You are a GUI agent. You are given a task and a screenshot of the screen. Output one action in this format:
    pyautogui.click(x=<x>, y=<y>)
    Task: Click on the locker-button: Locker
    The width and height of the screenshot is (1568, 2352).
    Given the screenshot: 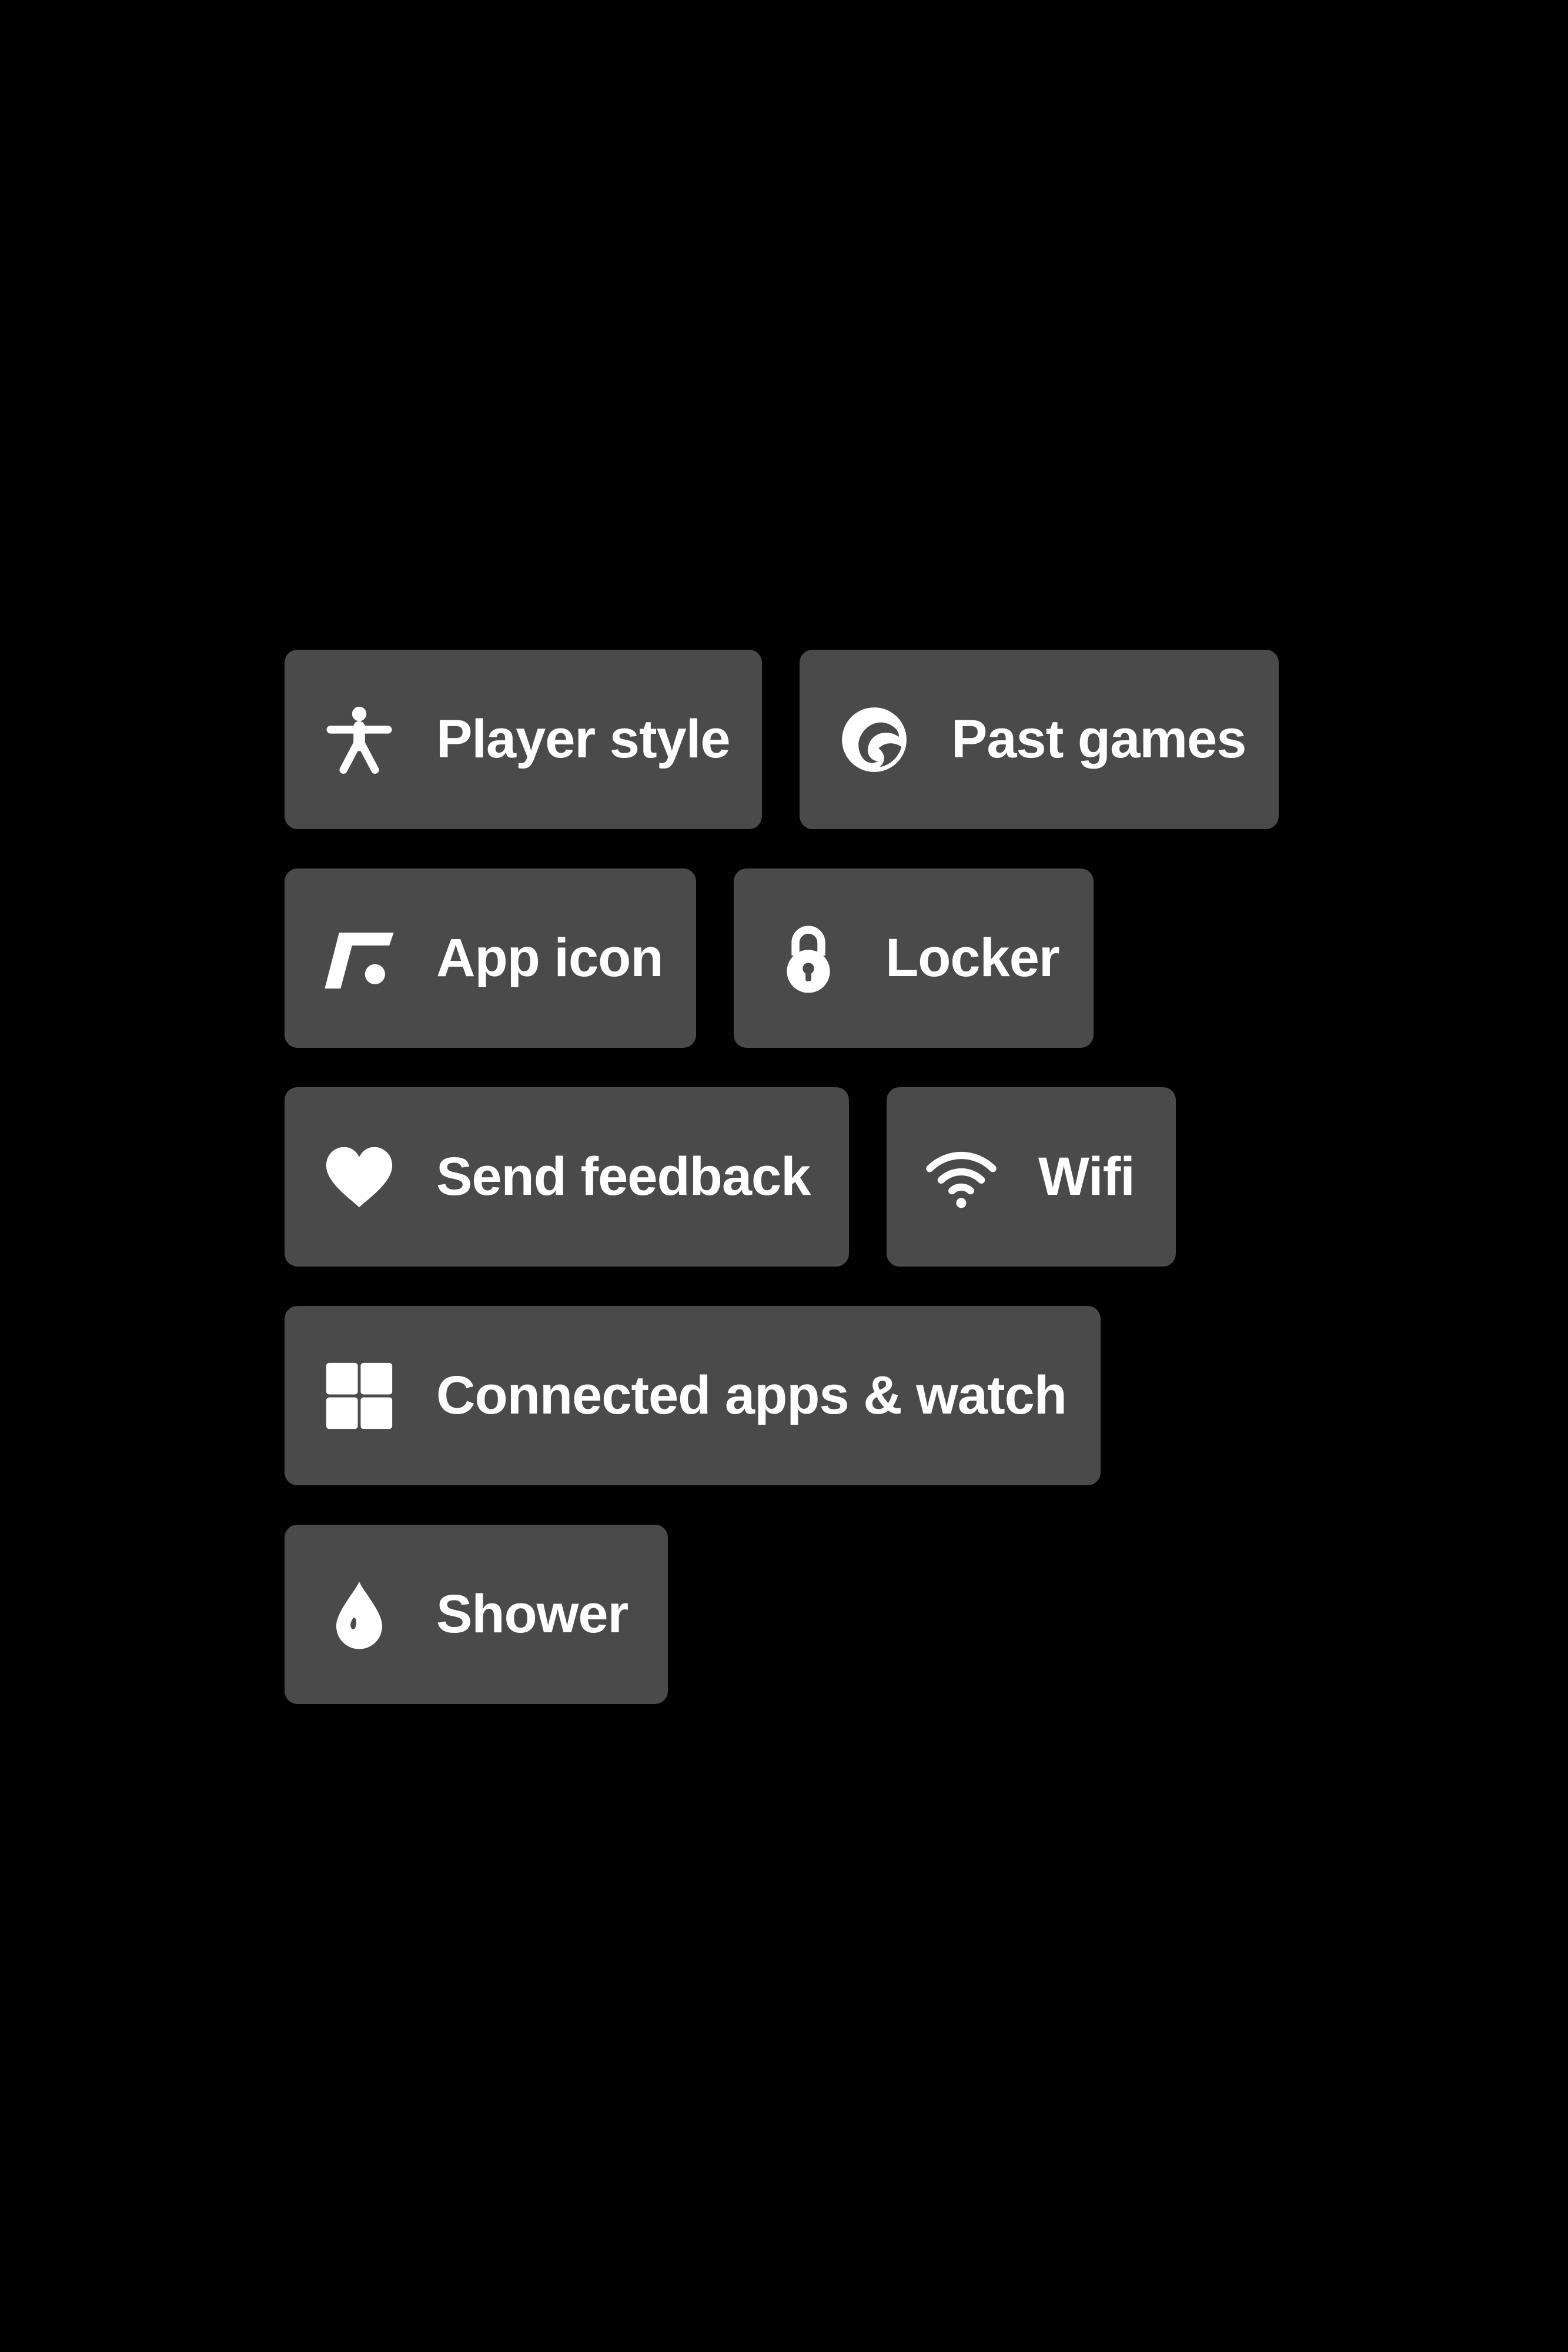 What is the action you would take?
    pyautogui.click(x=914, y=958)
    